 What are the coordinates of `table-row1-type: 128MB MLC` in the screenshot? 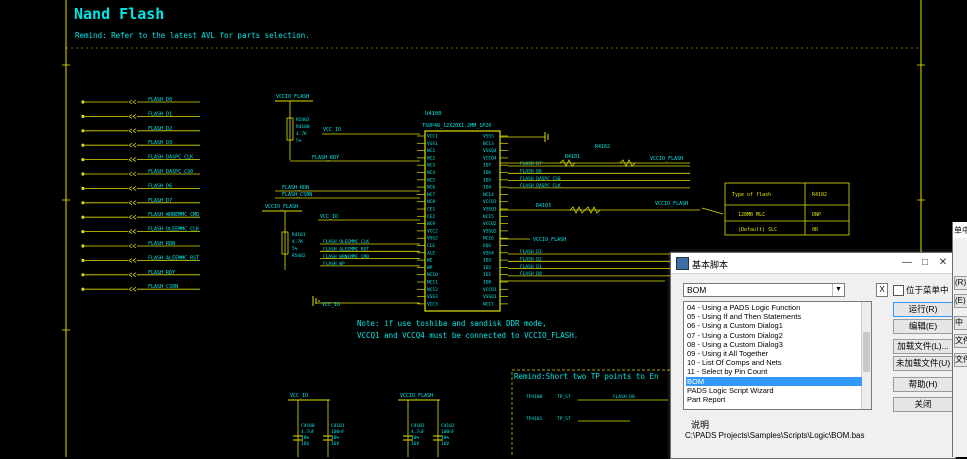 It's located at (751, 215).